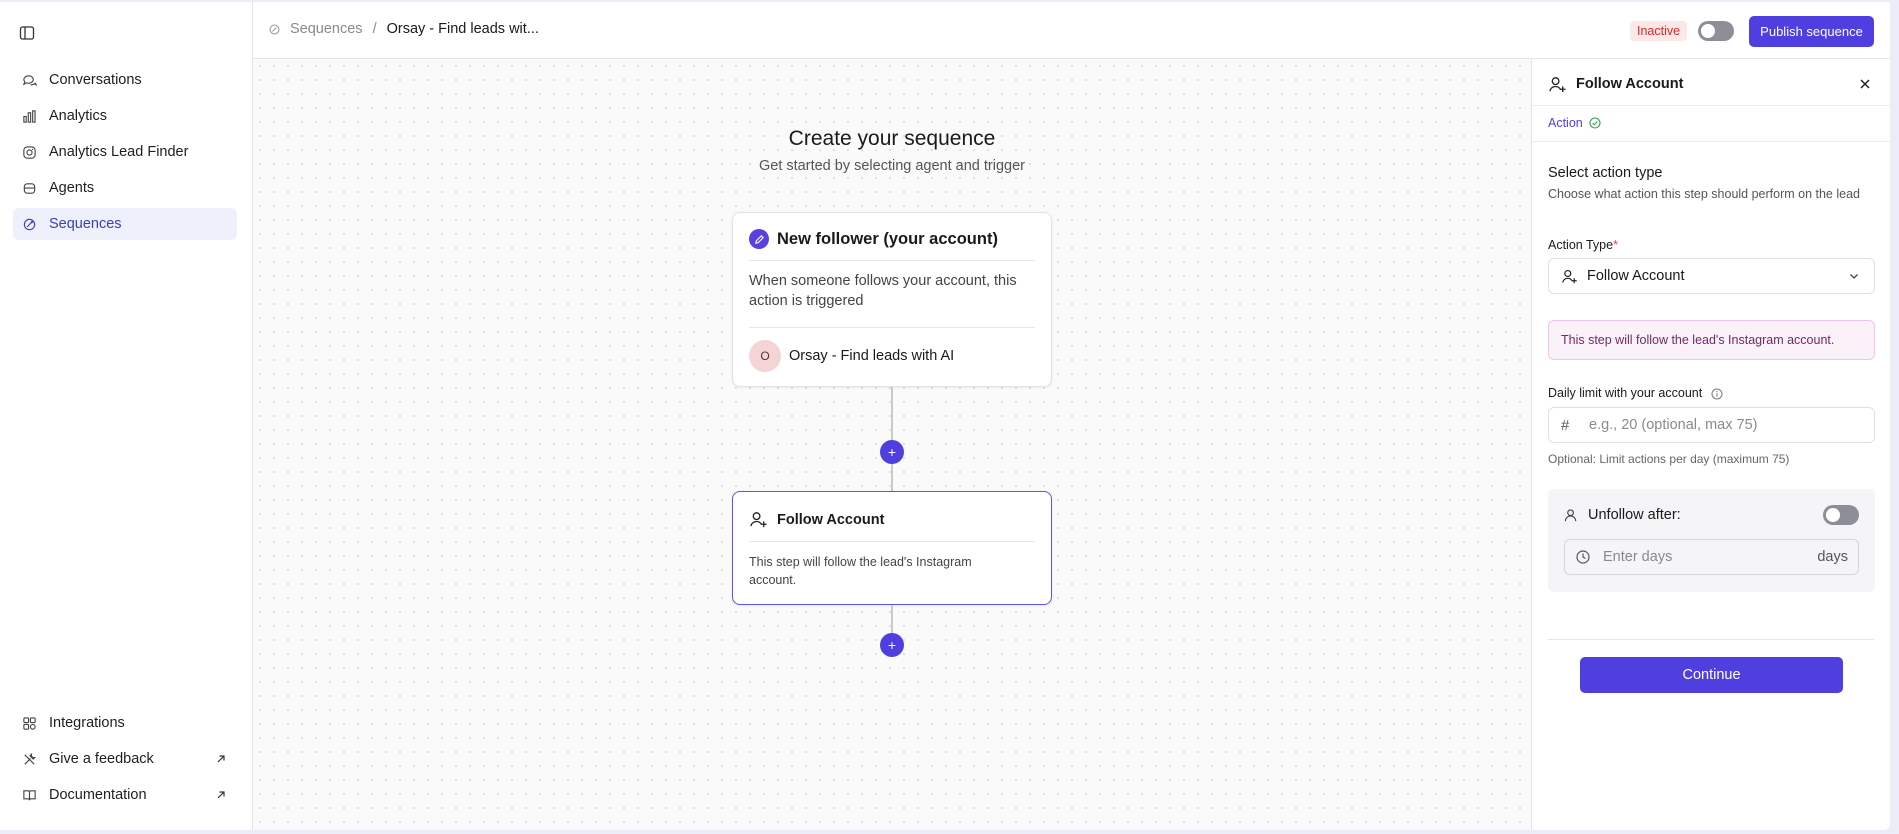 The image size is (1899, 834). Describe the element at coordinates (1565, 123) in the screenshot. I see `tab-action-label: Action` at that location.